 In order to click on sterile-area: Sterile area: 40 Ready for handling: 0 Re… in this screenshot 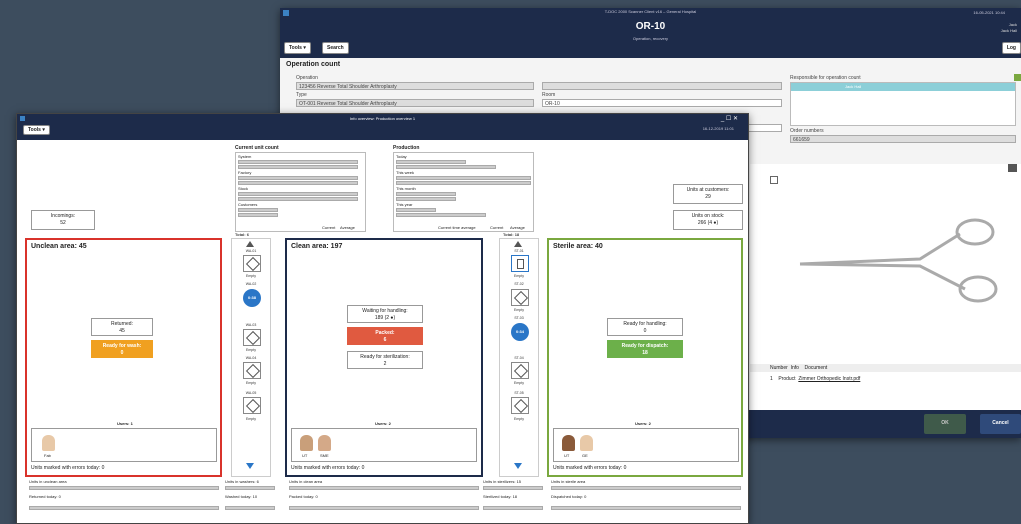, I will do `click(645, 357)`.